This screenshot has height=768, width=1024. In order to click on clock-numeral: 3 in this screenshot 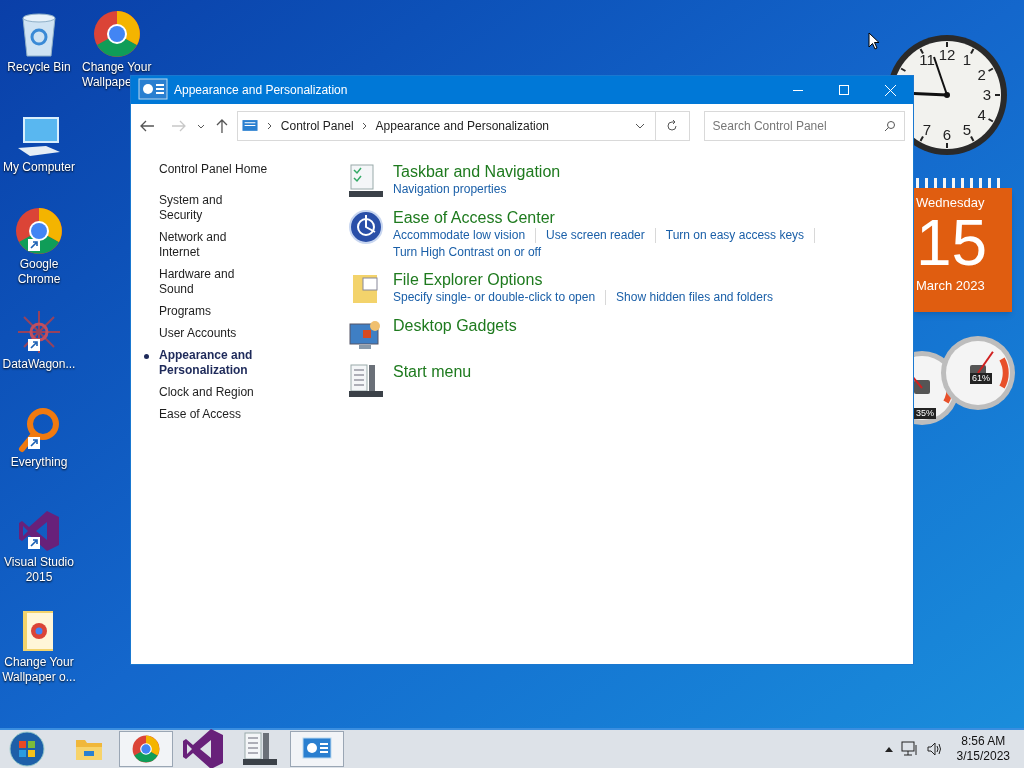, I will do `click(987, 94)`.